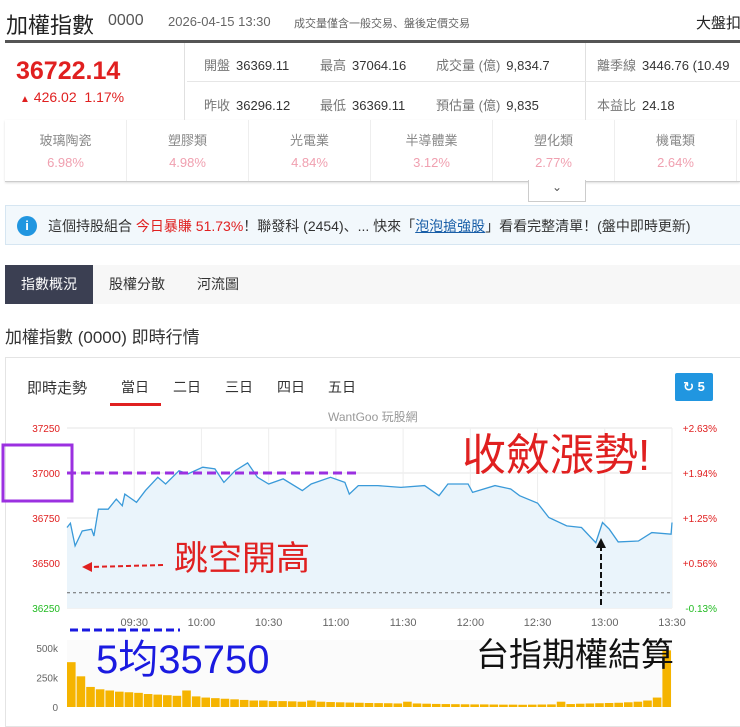 Image resolution: width=740 pixels, height=727 pixels. Describe the element at coordinates (46, 474) in the screenshot. I see `y-tick-label: 37000` at that location.